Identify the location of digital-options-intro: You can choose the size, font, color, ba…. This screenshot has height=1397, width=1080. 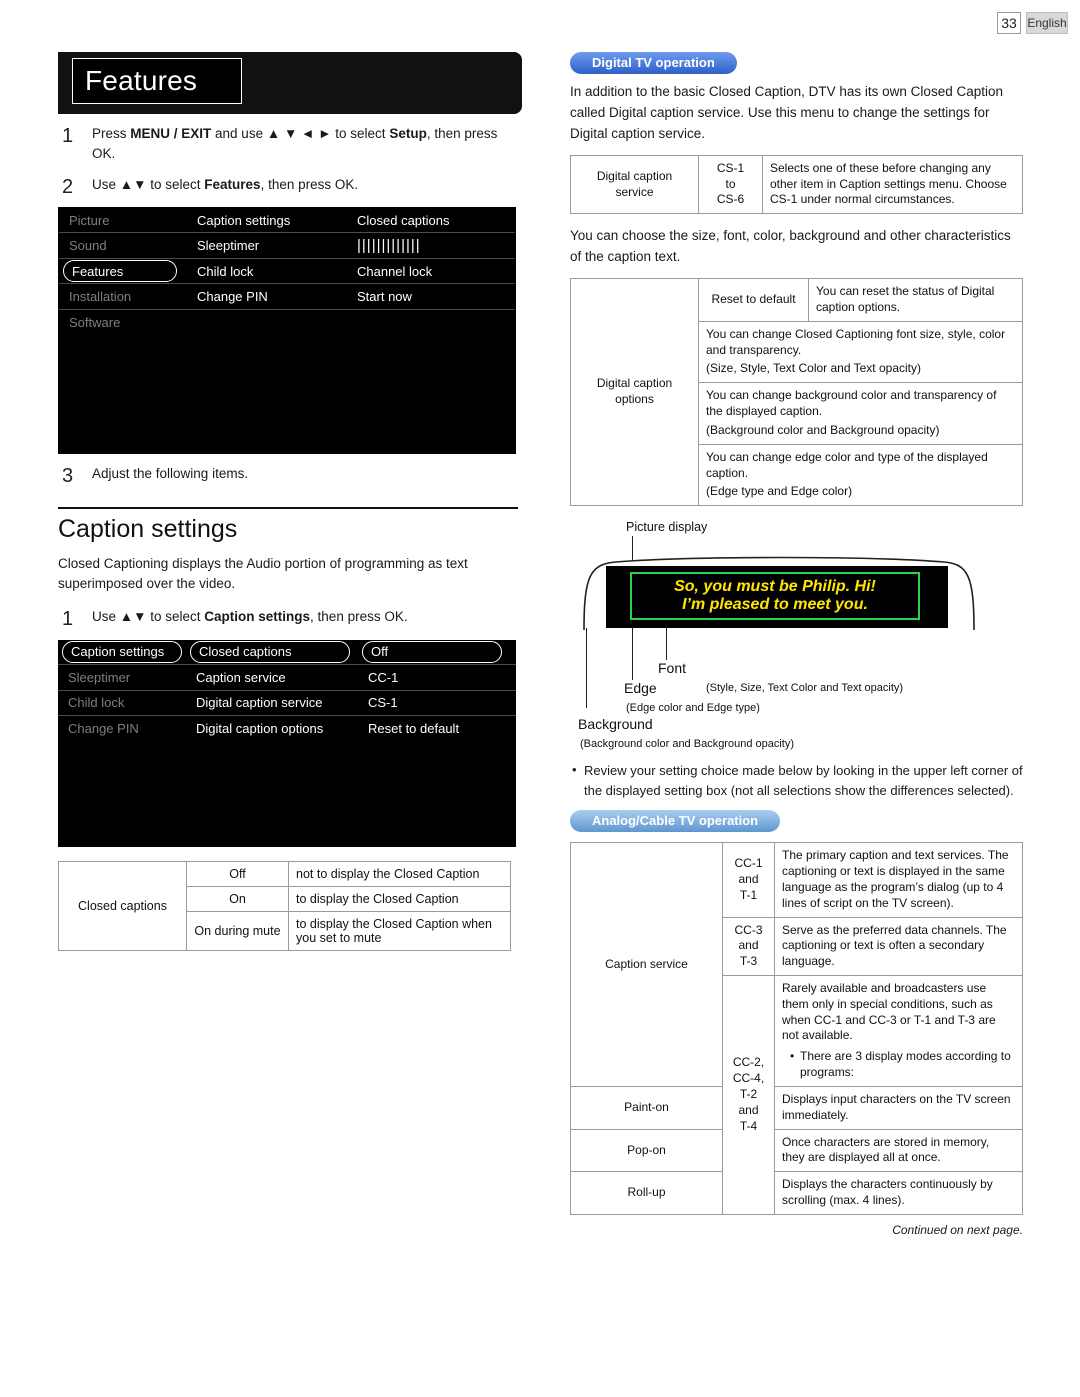
(790, 246).